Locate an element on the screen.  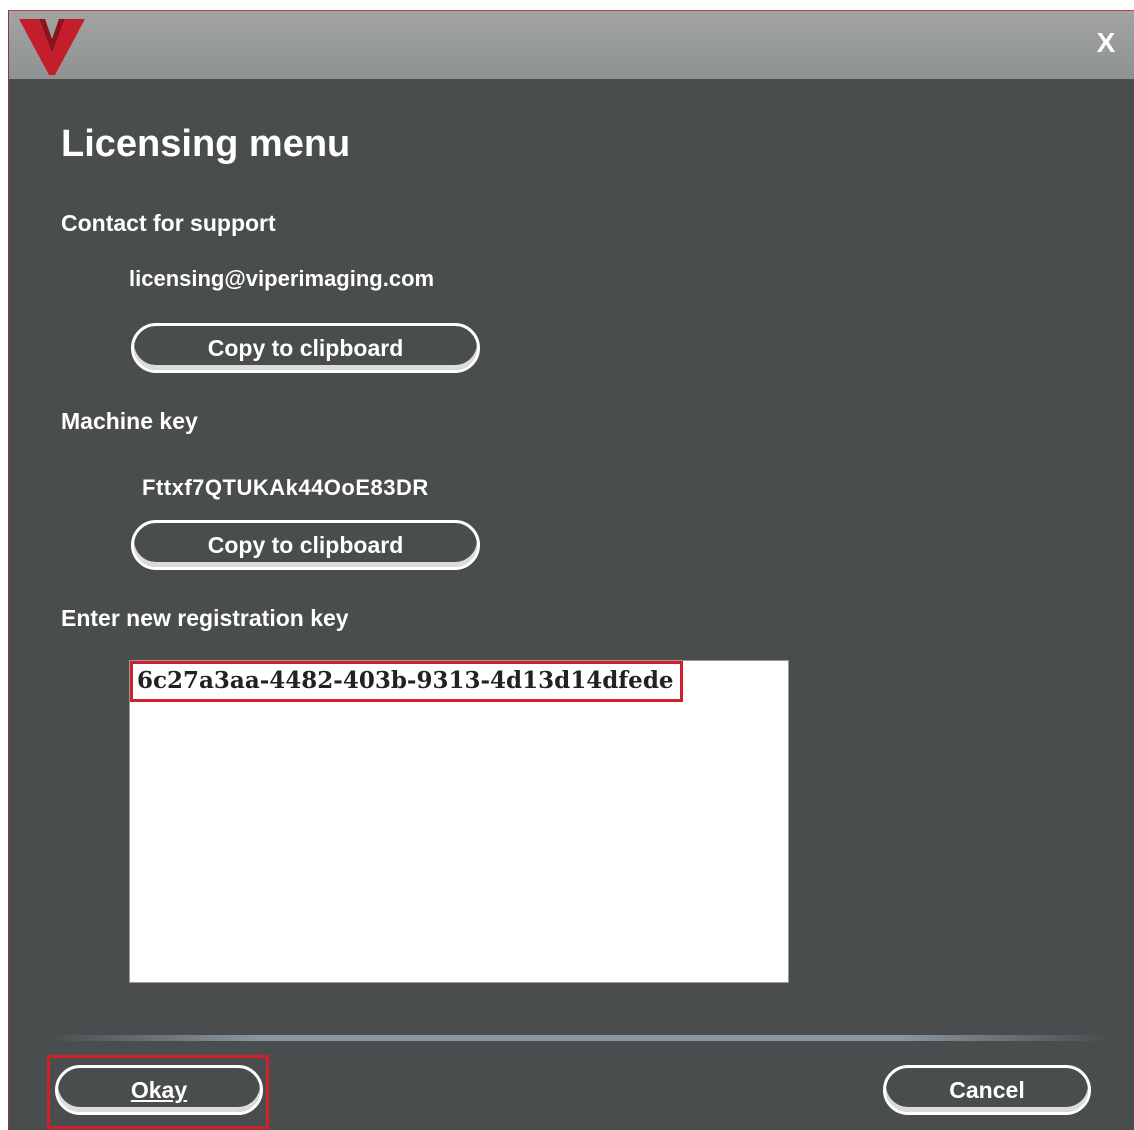
okay-button-label: Okay is located at coordinates (159, 1090).